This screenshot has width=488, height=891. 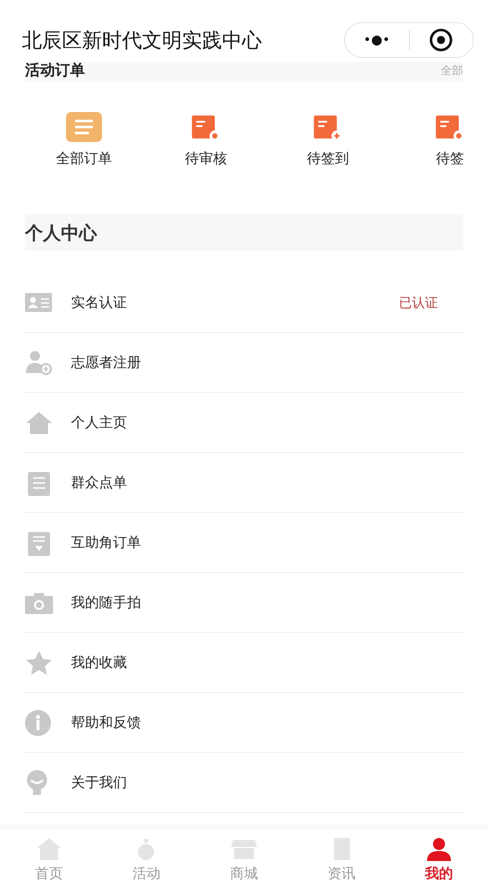 I want to click on page-title: 北辰区新时代文明实践中心, so click(x=142, y=40).